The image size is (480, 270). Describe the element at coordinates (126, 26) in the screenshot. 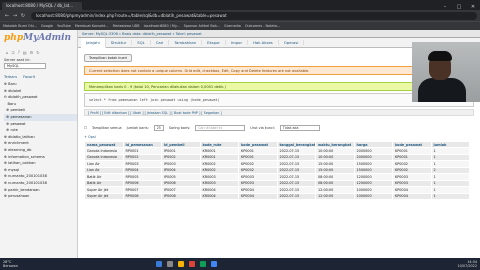

I see `bookmark-item: Mahasiswa UDB` at that location.